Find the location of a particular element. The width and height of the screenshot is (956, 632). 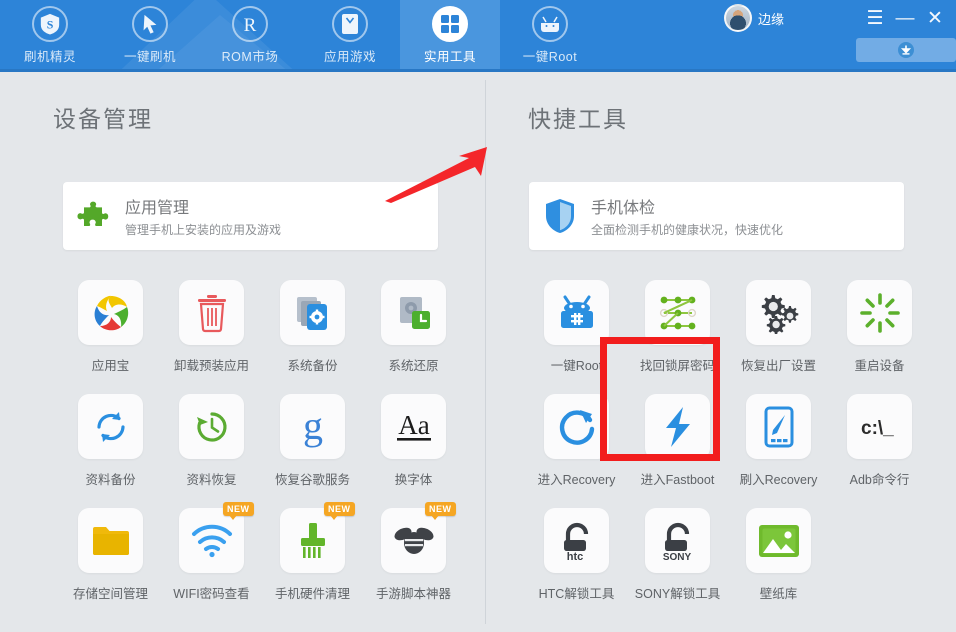

tile-label: 存储空间管理 is located at coordinates (110, 594).